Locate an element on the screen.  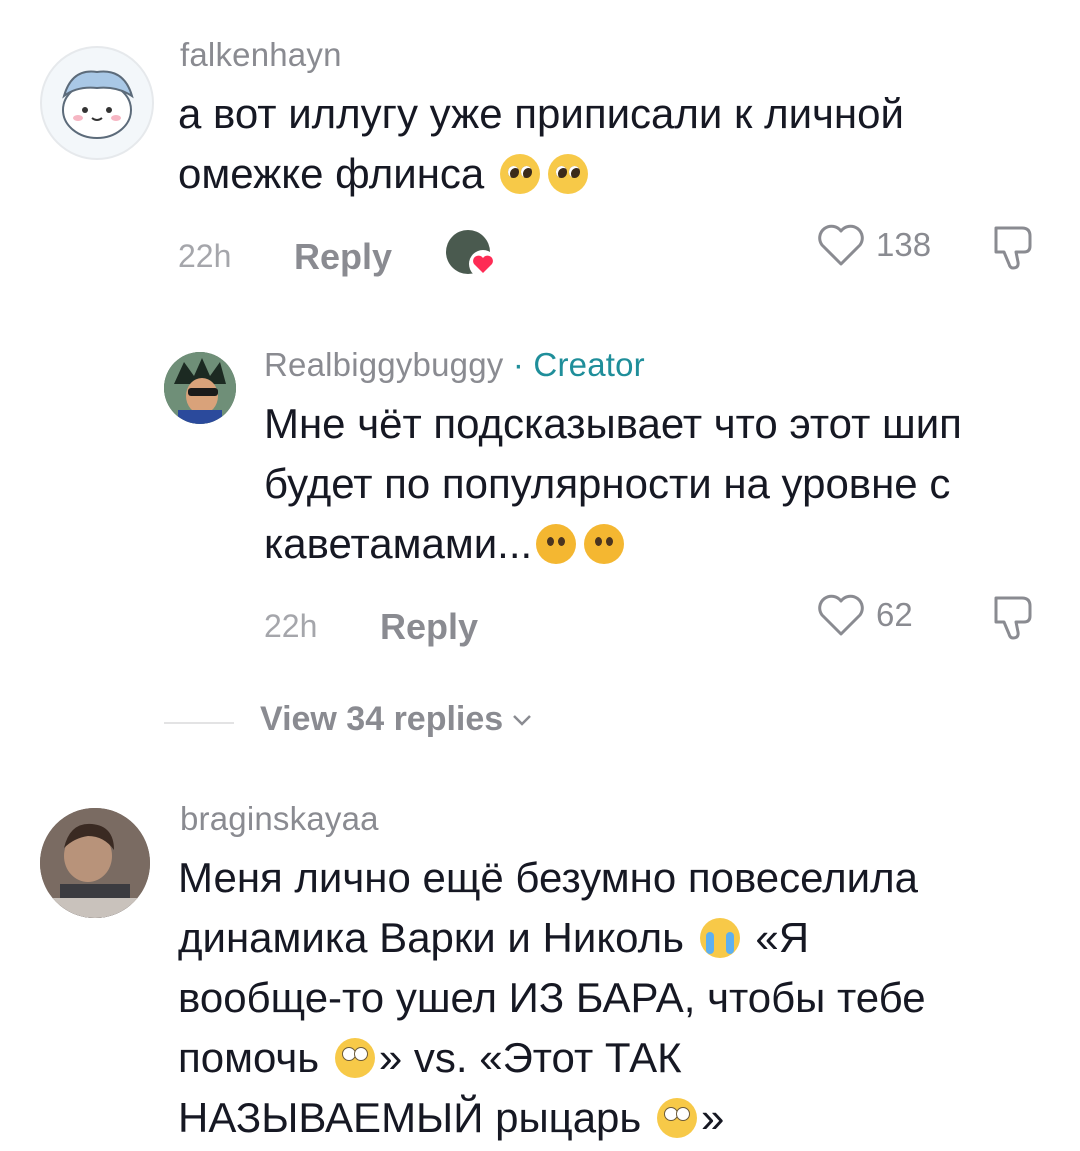
comment-text-line: НАЗЫВАЕМЫЙ рыцарь is located at coordinates (410, 1117).